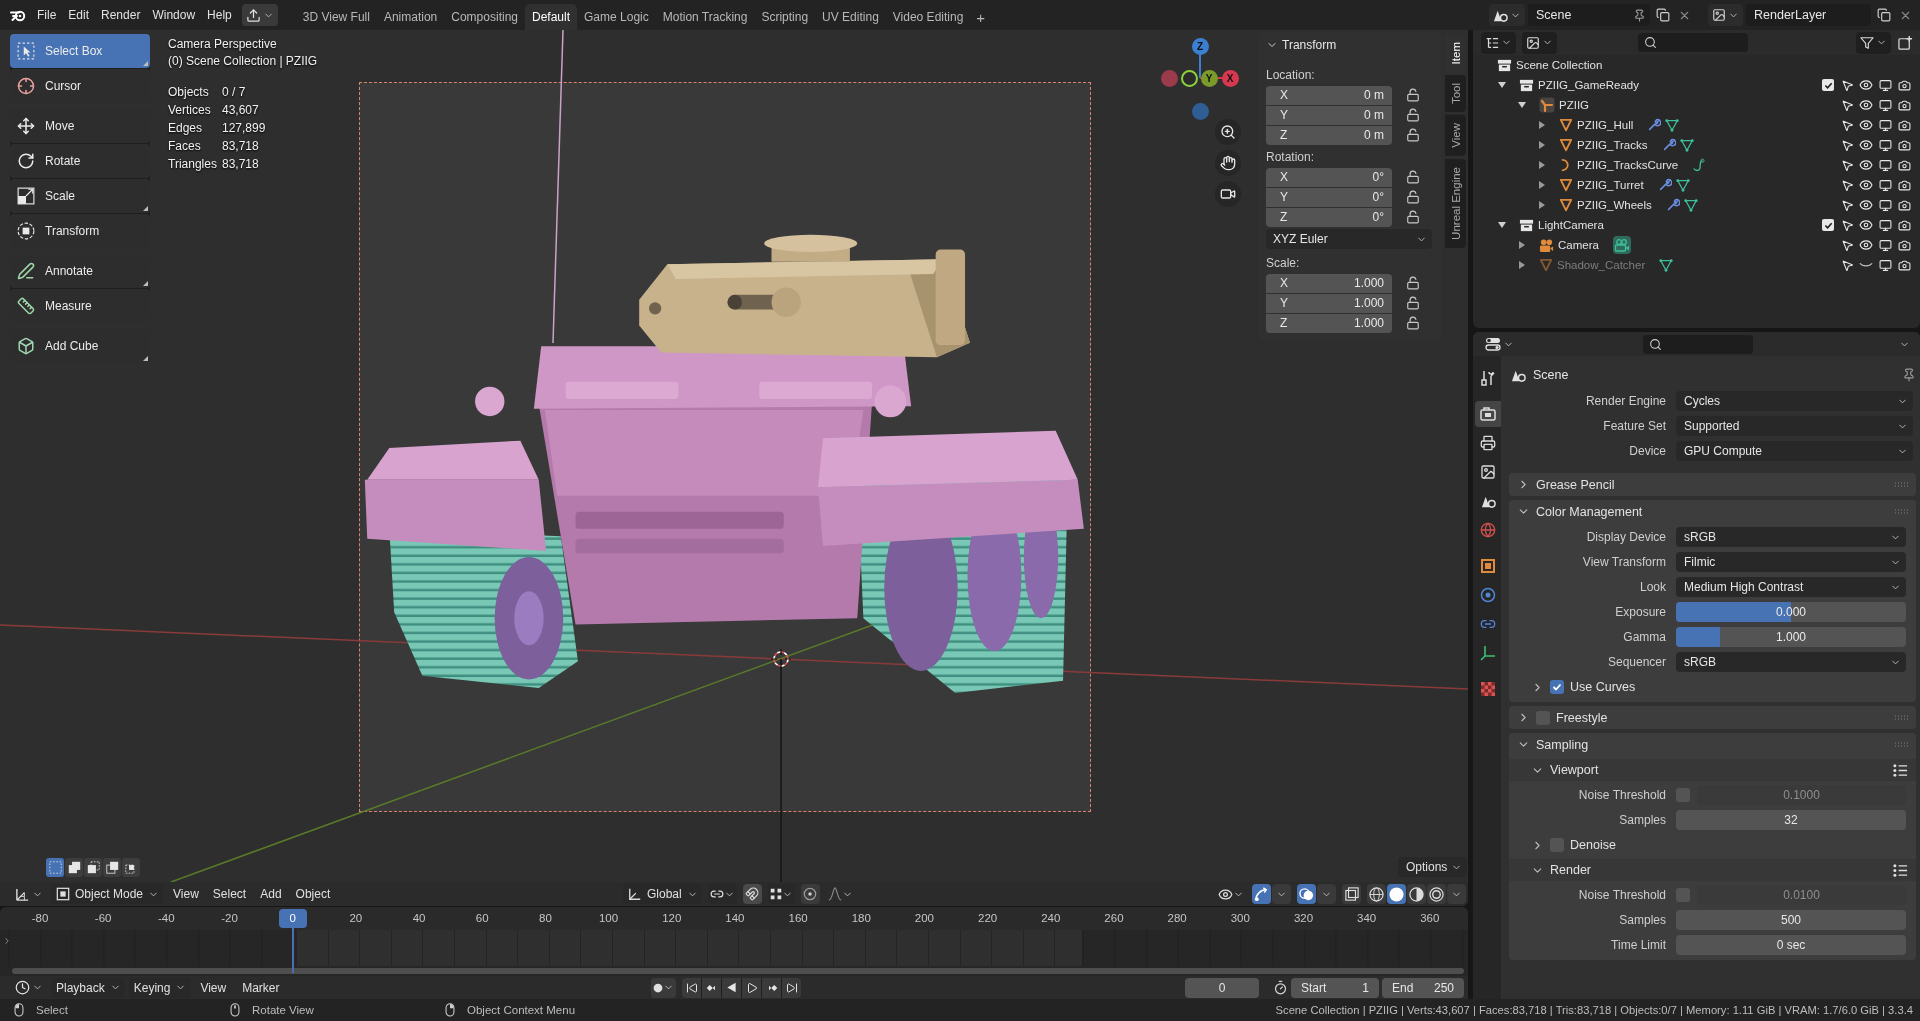 This screenshot has height=1021, width=1920. What do you see at coordinates (1507, 15) in the screenshot?
I see `scene-selector-button` at bounding box center [1507, 15].